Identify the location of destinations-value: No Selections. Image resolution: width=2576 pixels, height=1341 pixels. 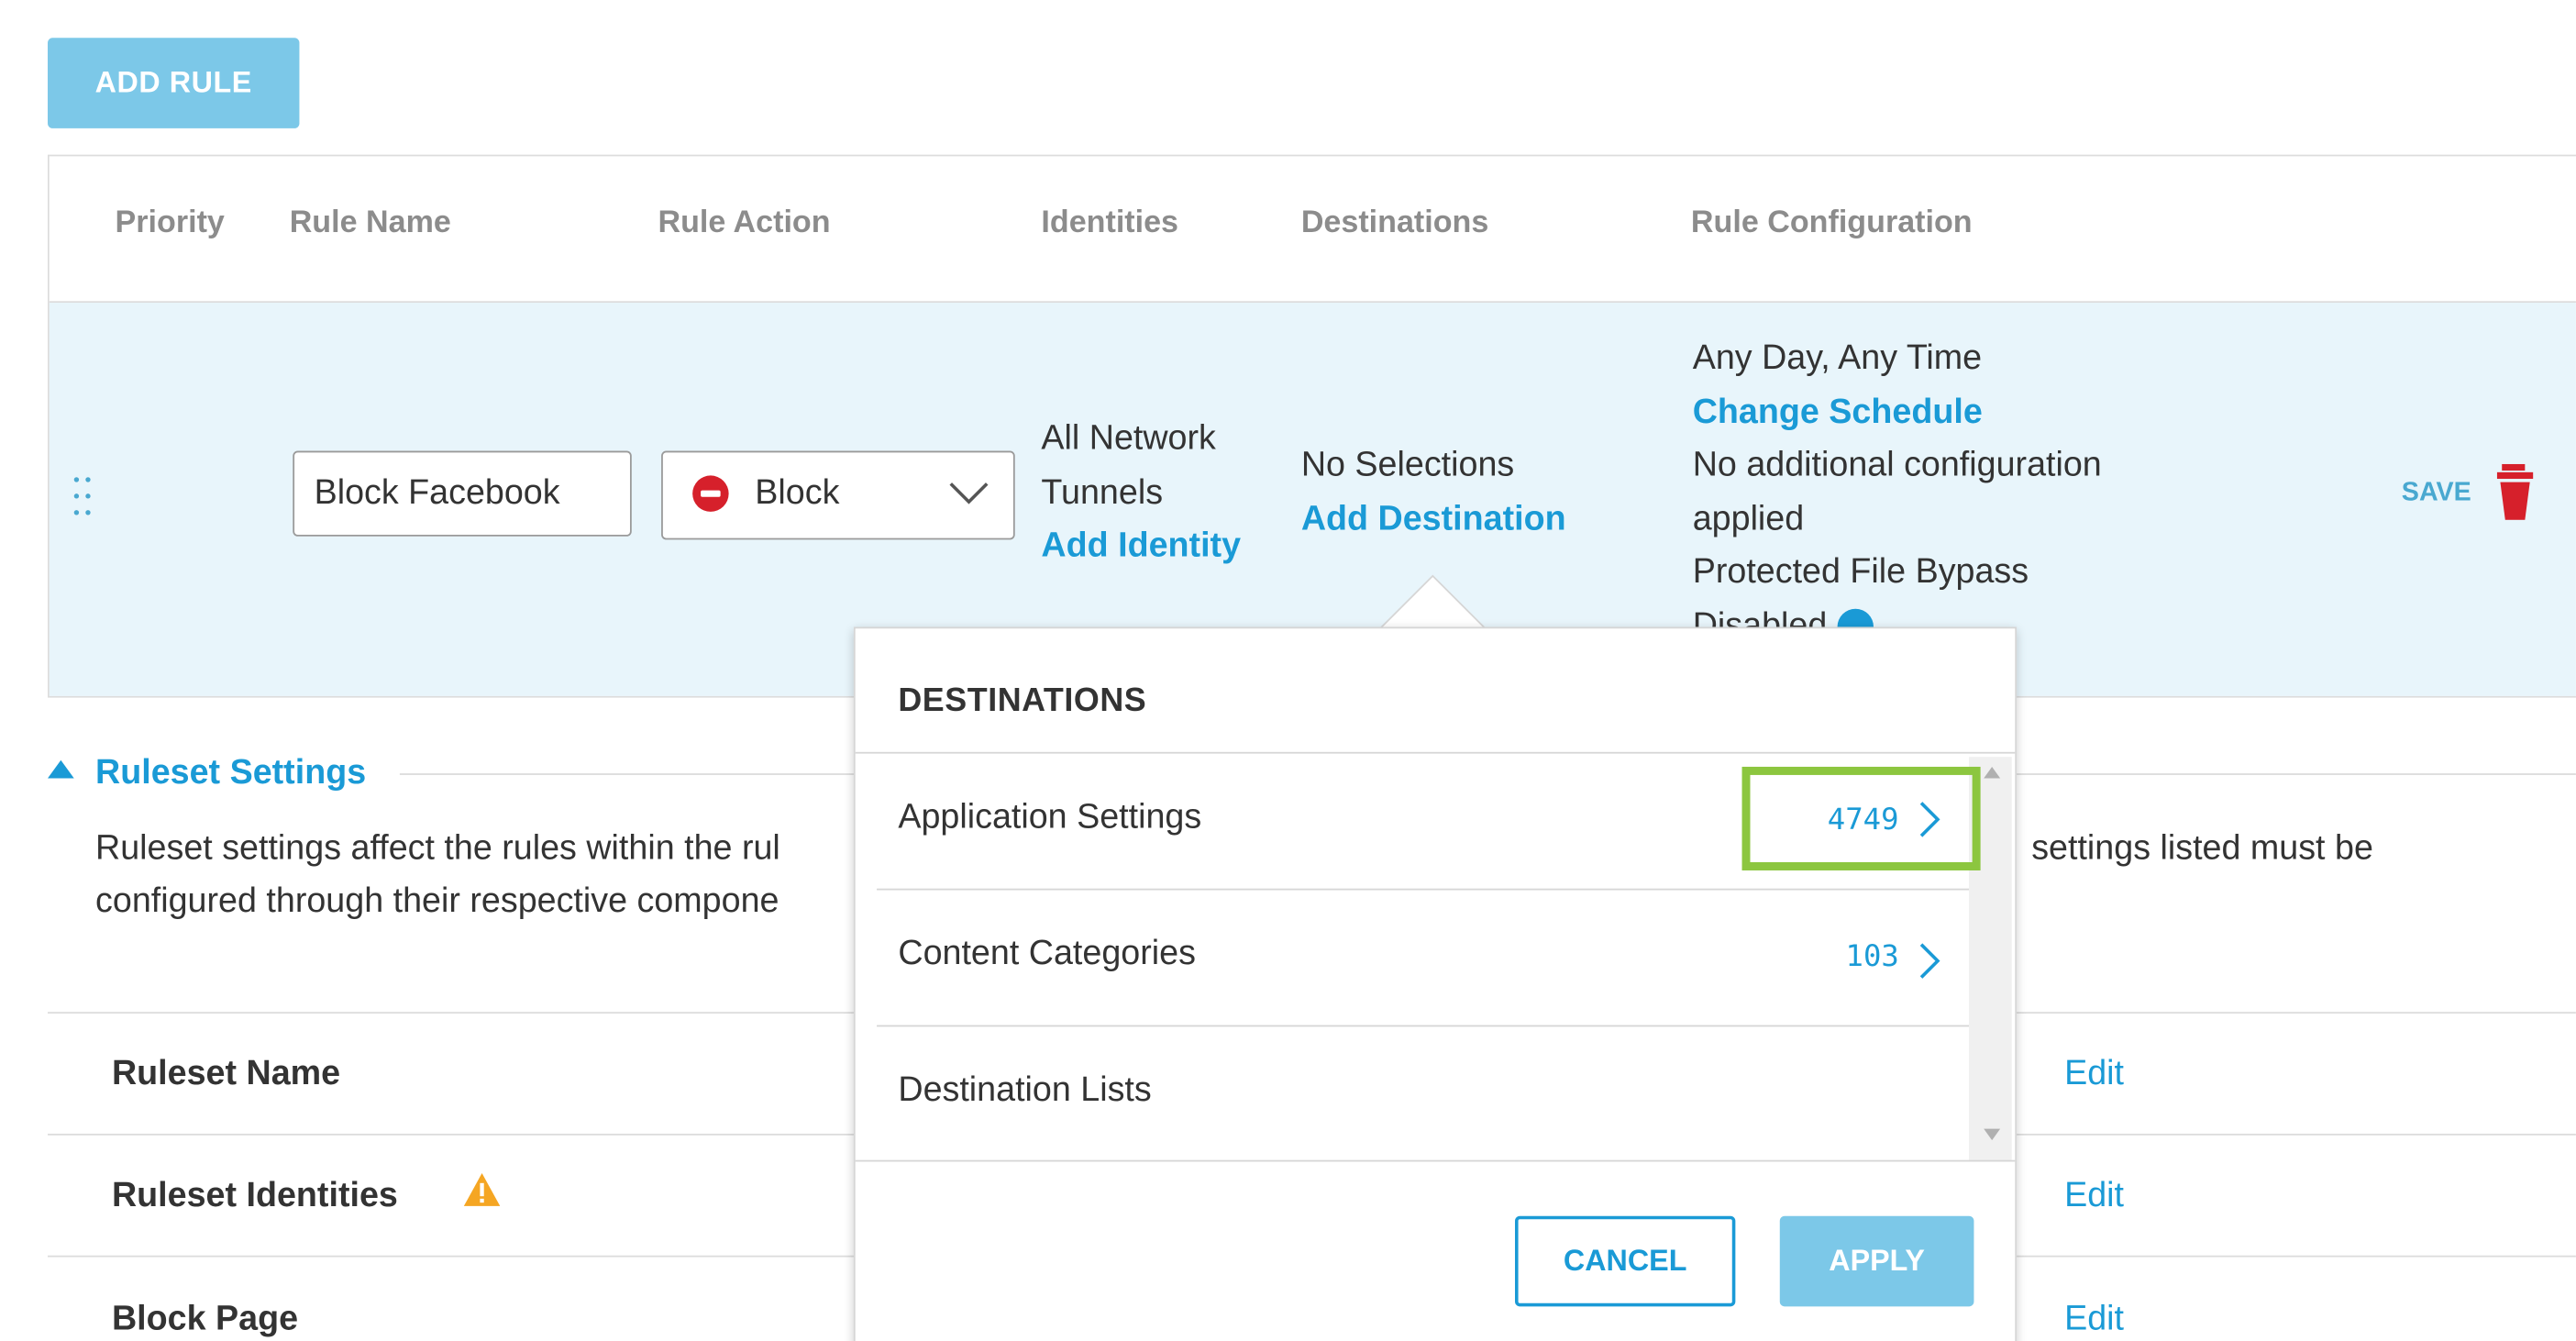
(1407, 465).